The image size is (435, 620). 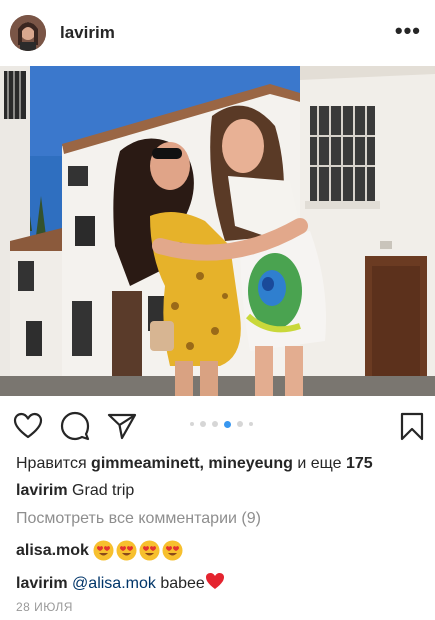 What do you see at coordinates (75, 426) in the screenshot?
I see `comment-icon` at bounding box center [75, 426].